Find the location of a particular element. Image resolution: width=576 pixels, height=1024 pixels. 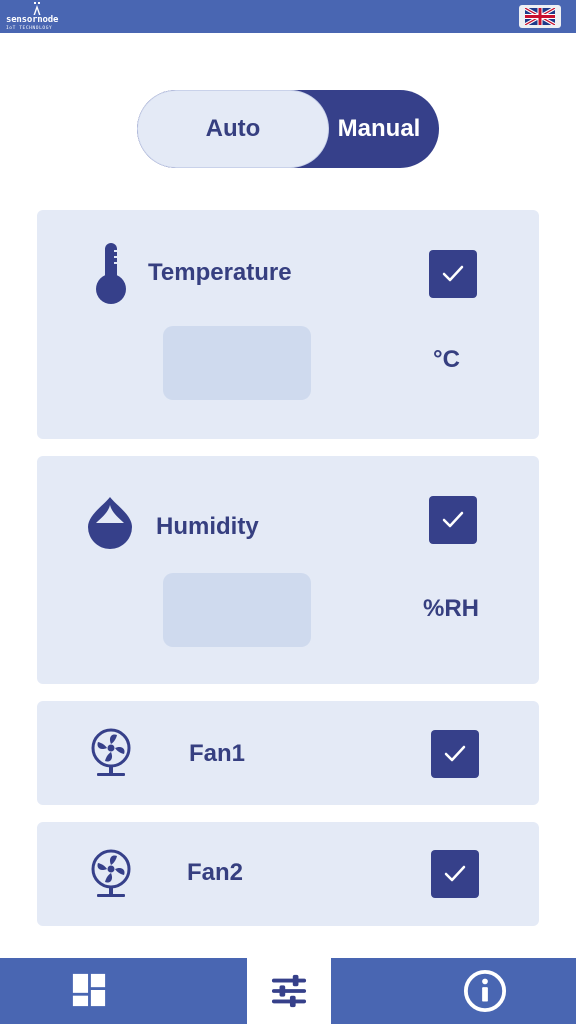

temperature-unit: °C is located at coordinates (446, 359).